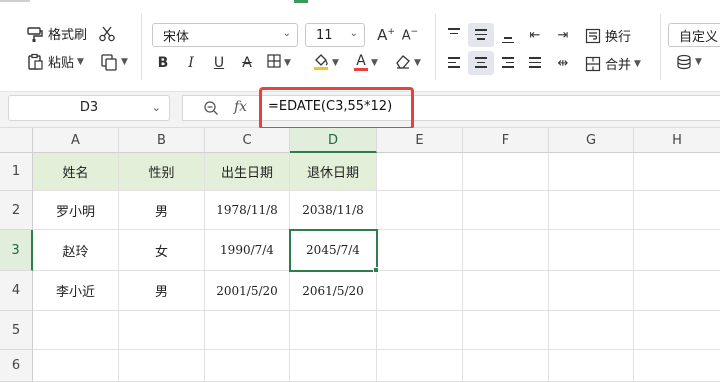 The image size is (720, 382). I want to click on increase-indent-button: ⇥, so click(563, 35).